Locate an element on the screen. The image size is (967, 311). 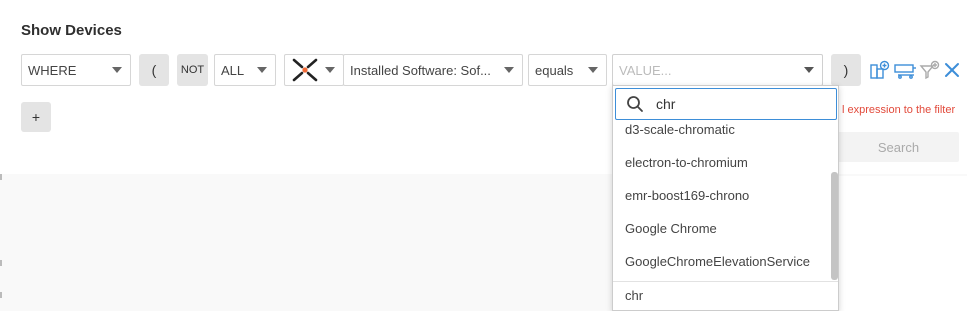
operator-select: equals is located at coordinates (567, 70).